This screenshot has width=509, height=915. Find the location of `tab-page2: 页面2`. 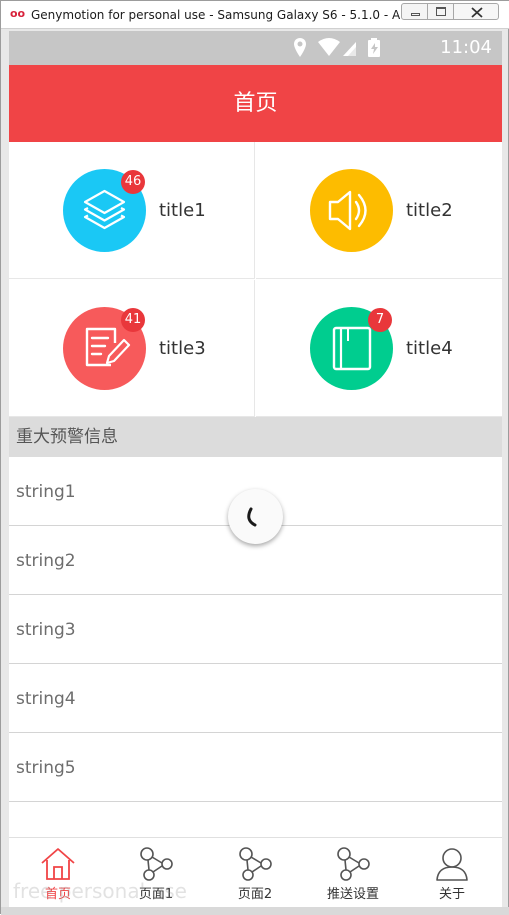

tab-page2: 页面2 is located at coordinates (255, 872).